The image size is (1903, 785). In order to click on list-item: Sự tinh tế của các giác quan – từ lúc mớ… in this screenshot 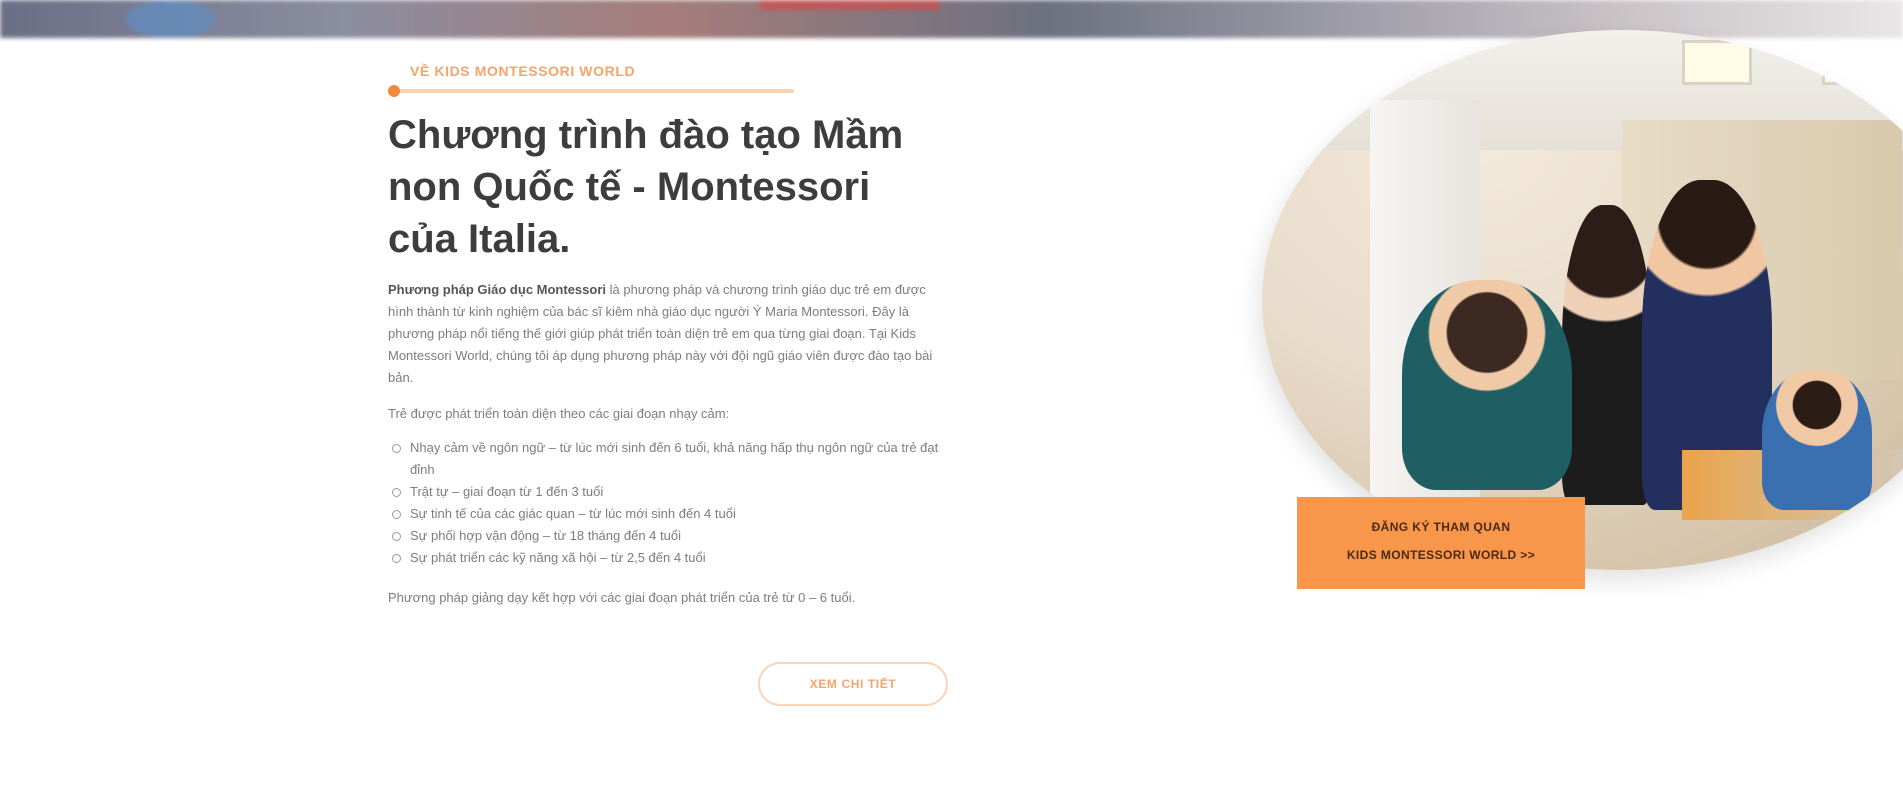, I will do `click(670, 514)`.